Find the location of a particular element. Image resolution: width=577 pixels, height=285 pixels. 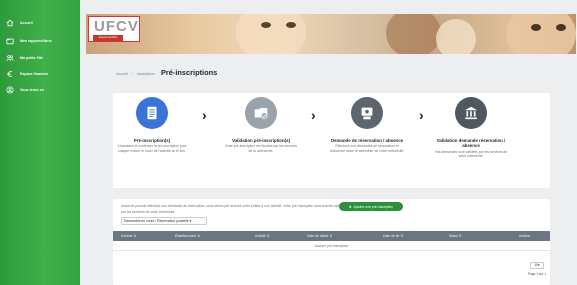

sidebar-item-label: Mes rapports/liens is located at coordinates (36, 41).